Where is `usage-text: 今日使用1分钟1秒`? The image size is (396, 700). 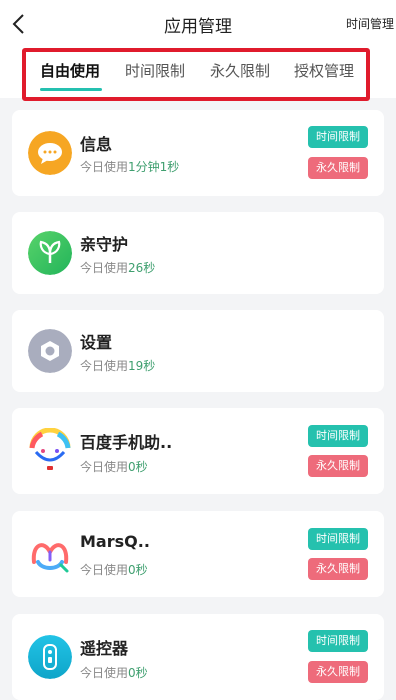 usage-text: 今日使用1分钟1秒 is located at coordinates (130, 167).